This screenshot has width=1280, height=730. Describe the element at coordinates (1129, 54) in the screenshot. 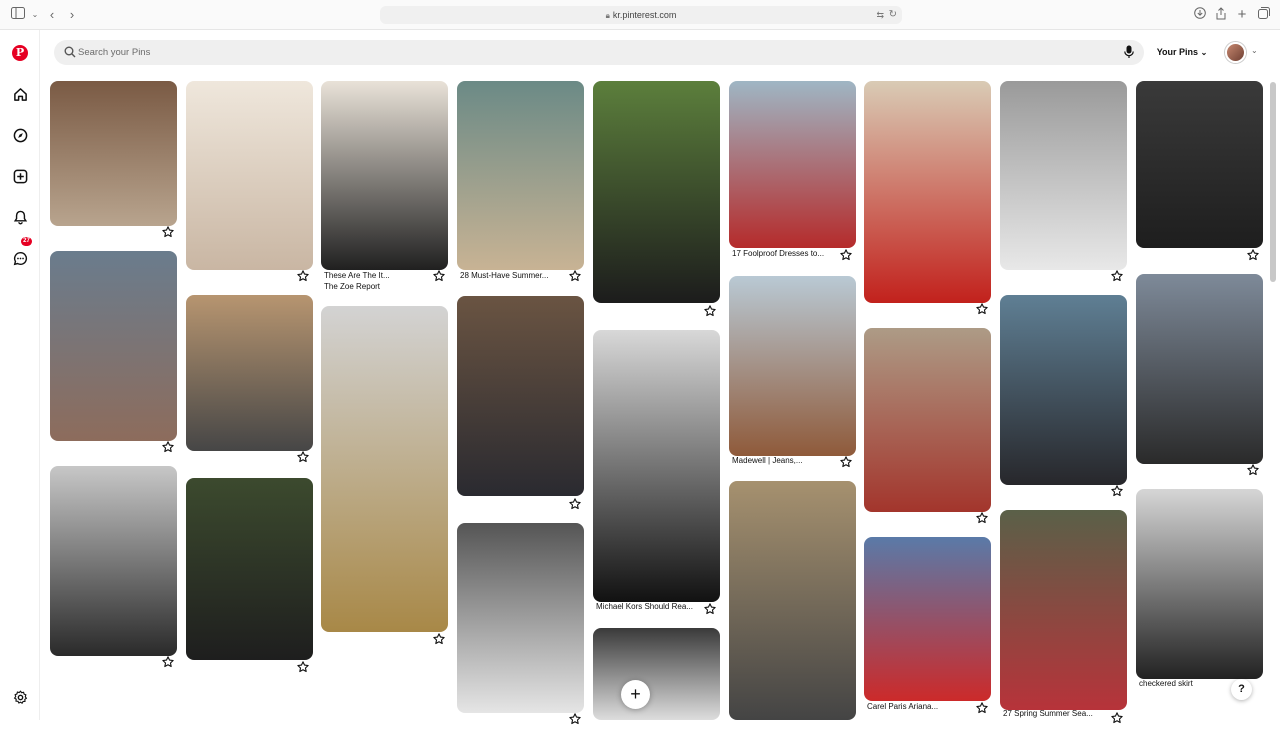

I see `microphone-icon` at that location.